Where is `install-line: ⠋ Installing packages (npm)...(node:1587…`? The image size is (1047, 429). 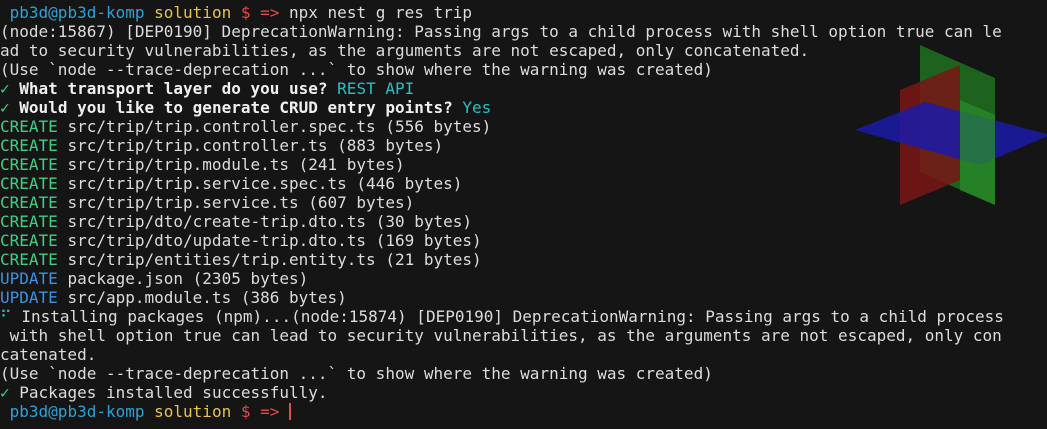
install-line: ⠋ Installing packages (npm)...(node:1587… is located at coordinates (523, 316).